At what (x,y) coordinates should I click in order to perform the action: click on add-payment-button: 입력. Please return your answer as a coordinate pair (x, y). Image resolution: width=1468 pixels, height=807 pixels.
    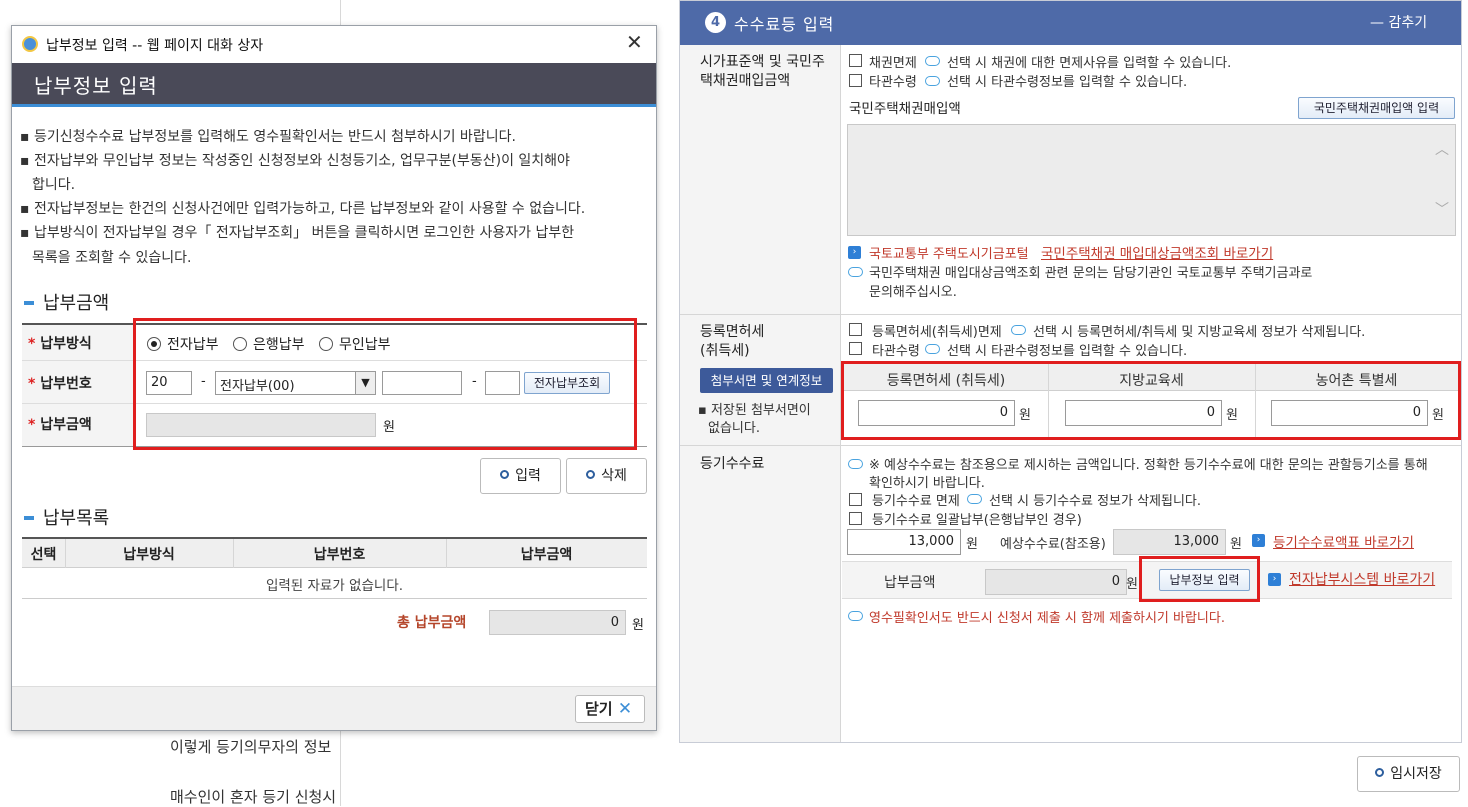
    Looking at the image, I should click on (520, 476).